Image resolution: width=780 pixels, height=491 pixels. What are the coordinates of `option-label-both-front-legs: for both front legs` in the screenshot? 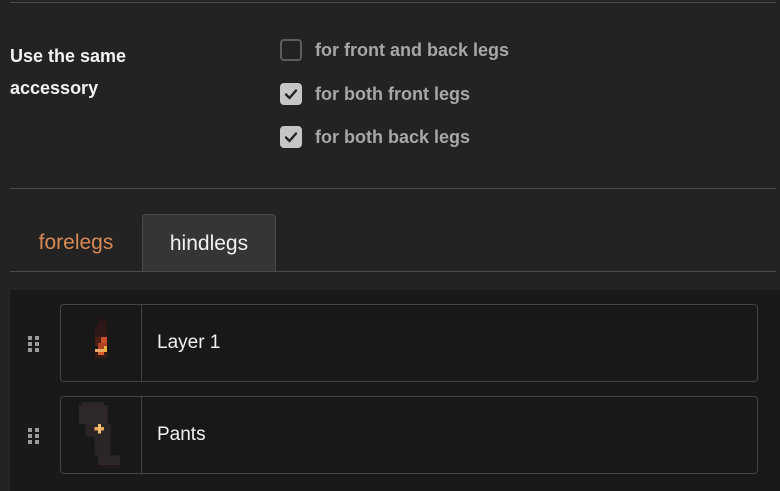 It's located at (392, 93).